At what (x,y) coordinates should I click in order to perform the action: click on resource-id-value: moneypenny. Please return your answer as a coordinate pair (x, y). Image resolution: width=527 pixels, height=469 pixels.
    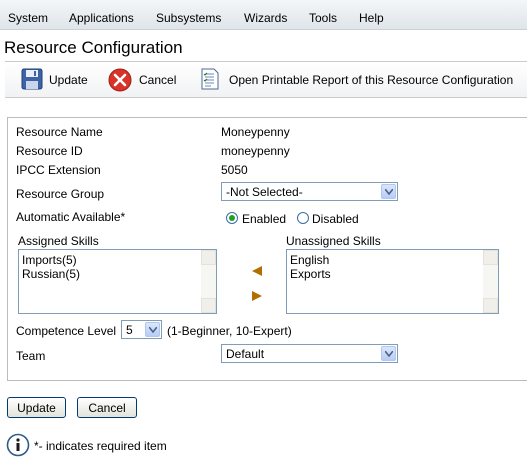
    Looking at the image, I should click on (255, 151).